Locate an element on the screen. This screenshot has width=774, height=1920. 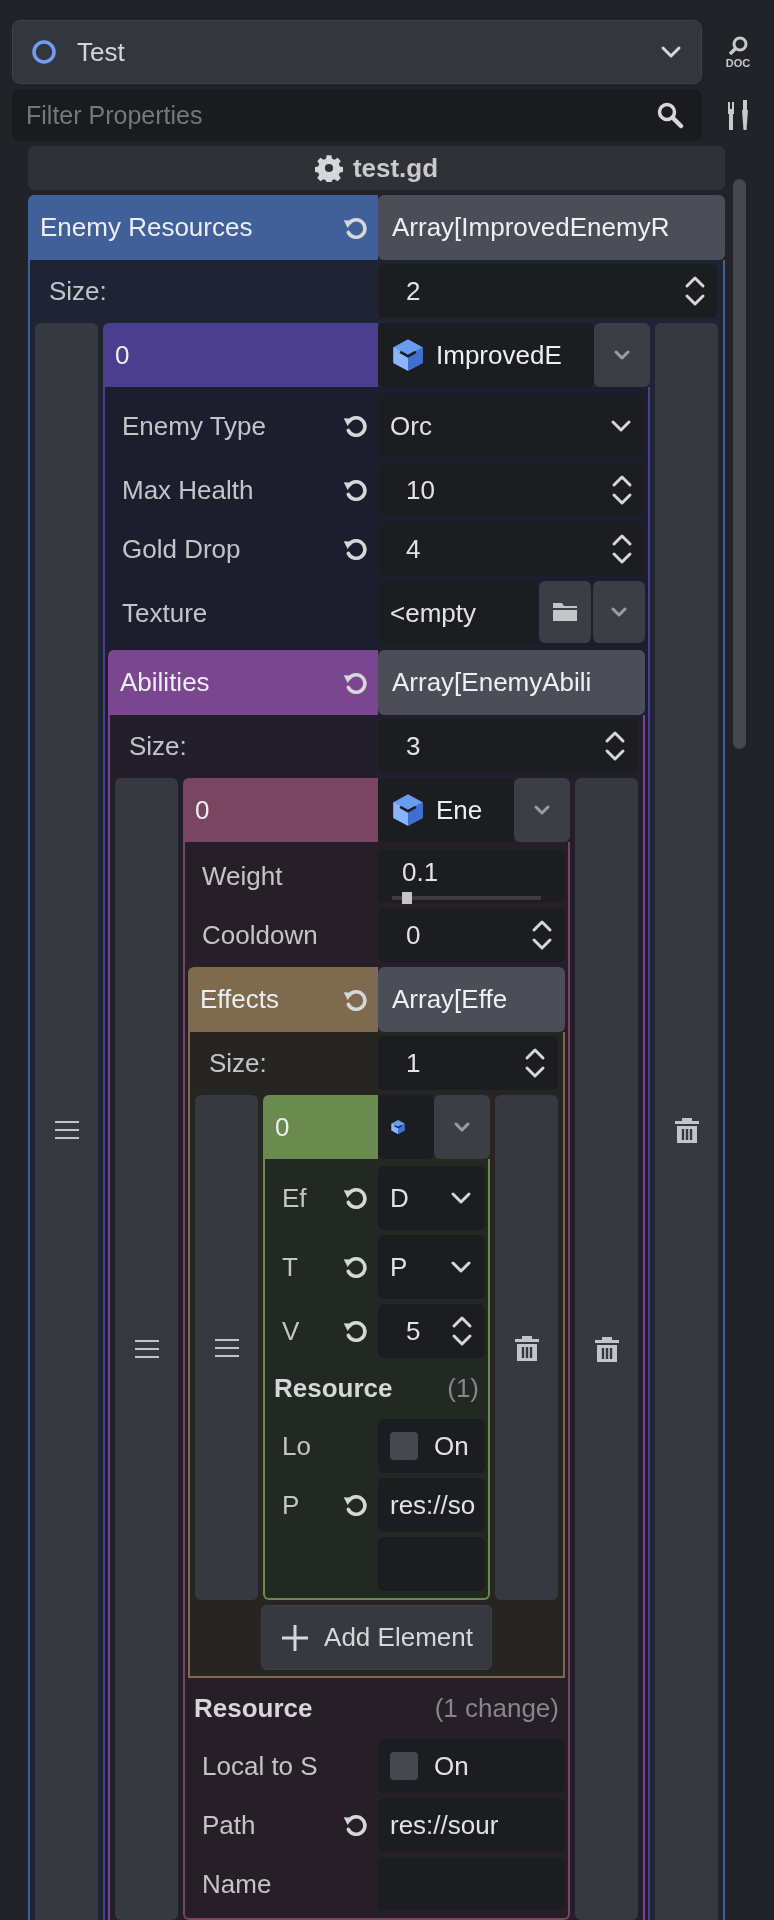
property-label: Enemy Resources is located at coordinates (146, 227).